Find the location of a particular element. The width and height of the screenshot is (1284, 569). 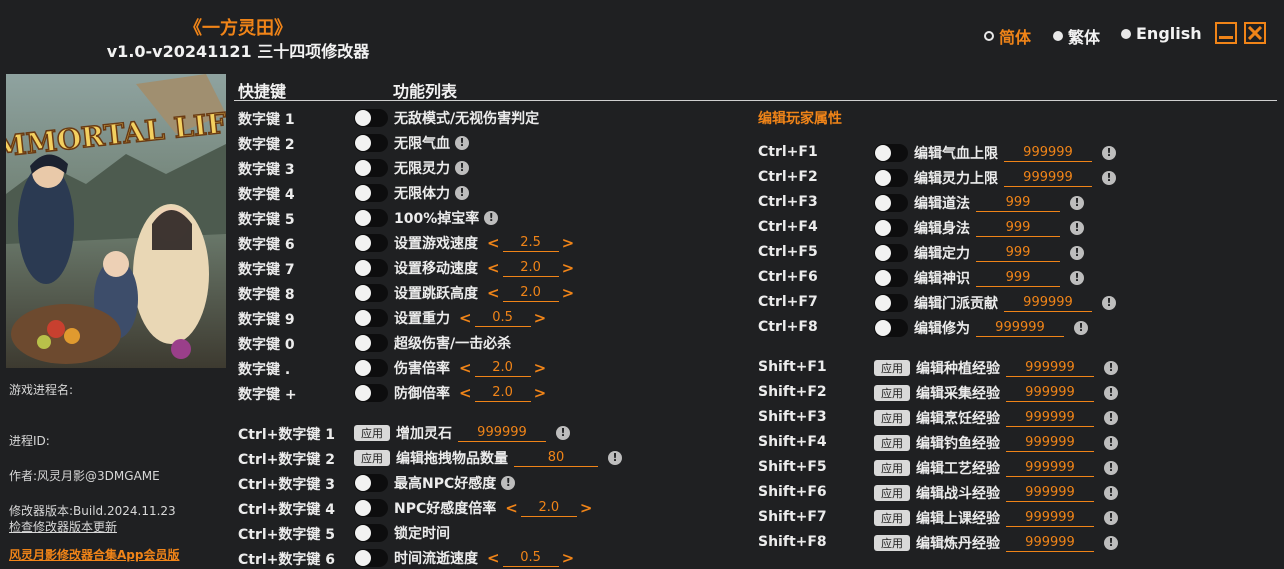

homepage-link: 风灵月影修改器合集App会员版 is located at coordinates (94, 554).